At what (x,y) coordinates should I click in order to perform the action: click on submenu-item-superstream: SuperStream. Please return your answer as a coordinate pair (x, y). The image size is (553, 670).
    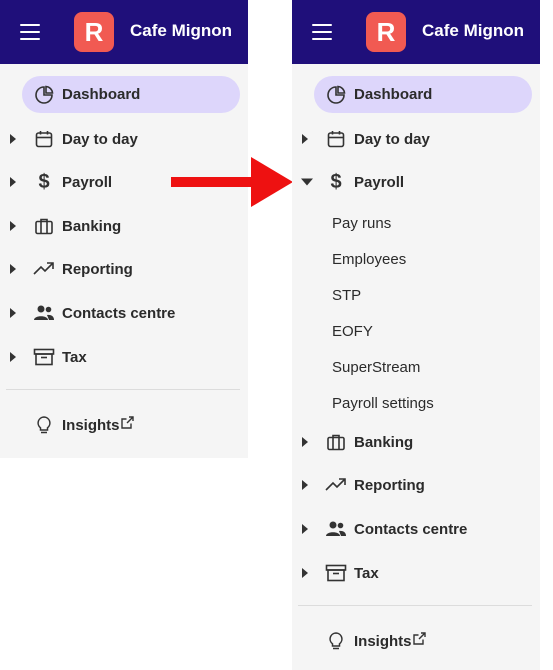
    Looking at the image, I should click on (376, 367).